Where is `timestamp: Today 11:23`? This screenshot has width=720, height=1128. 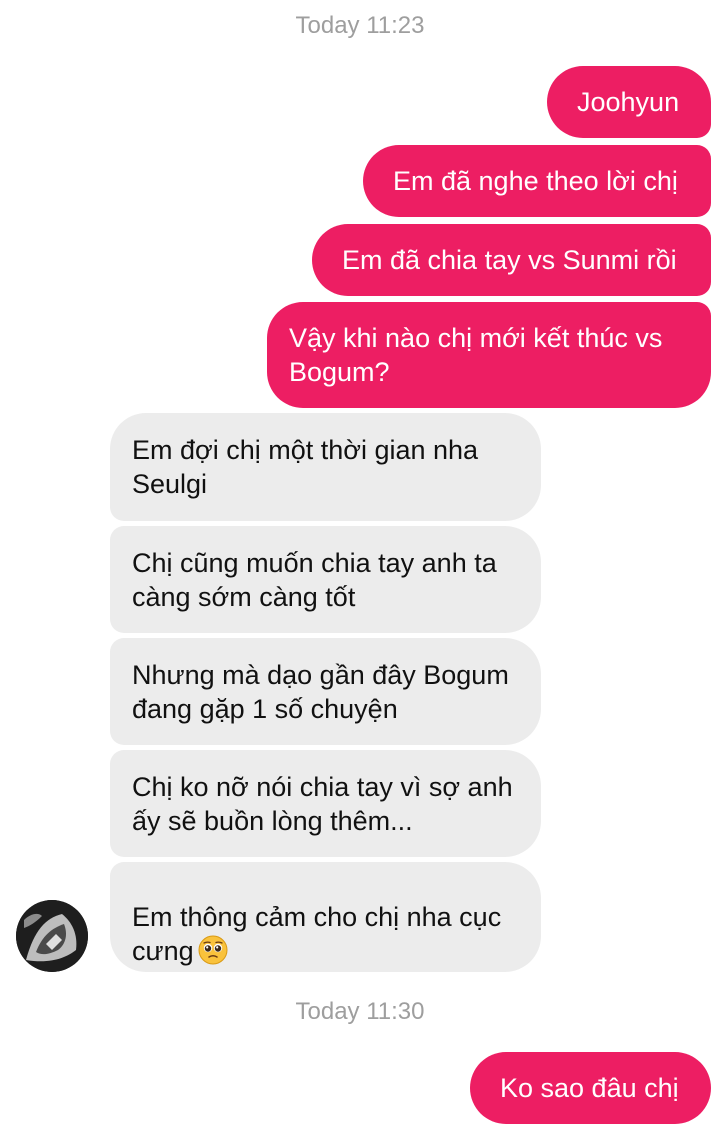
timestamp: Today 11:23 is located at coordinates (360, 25).